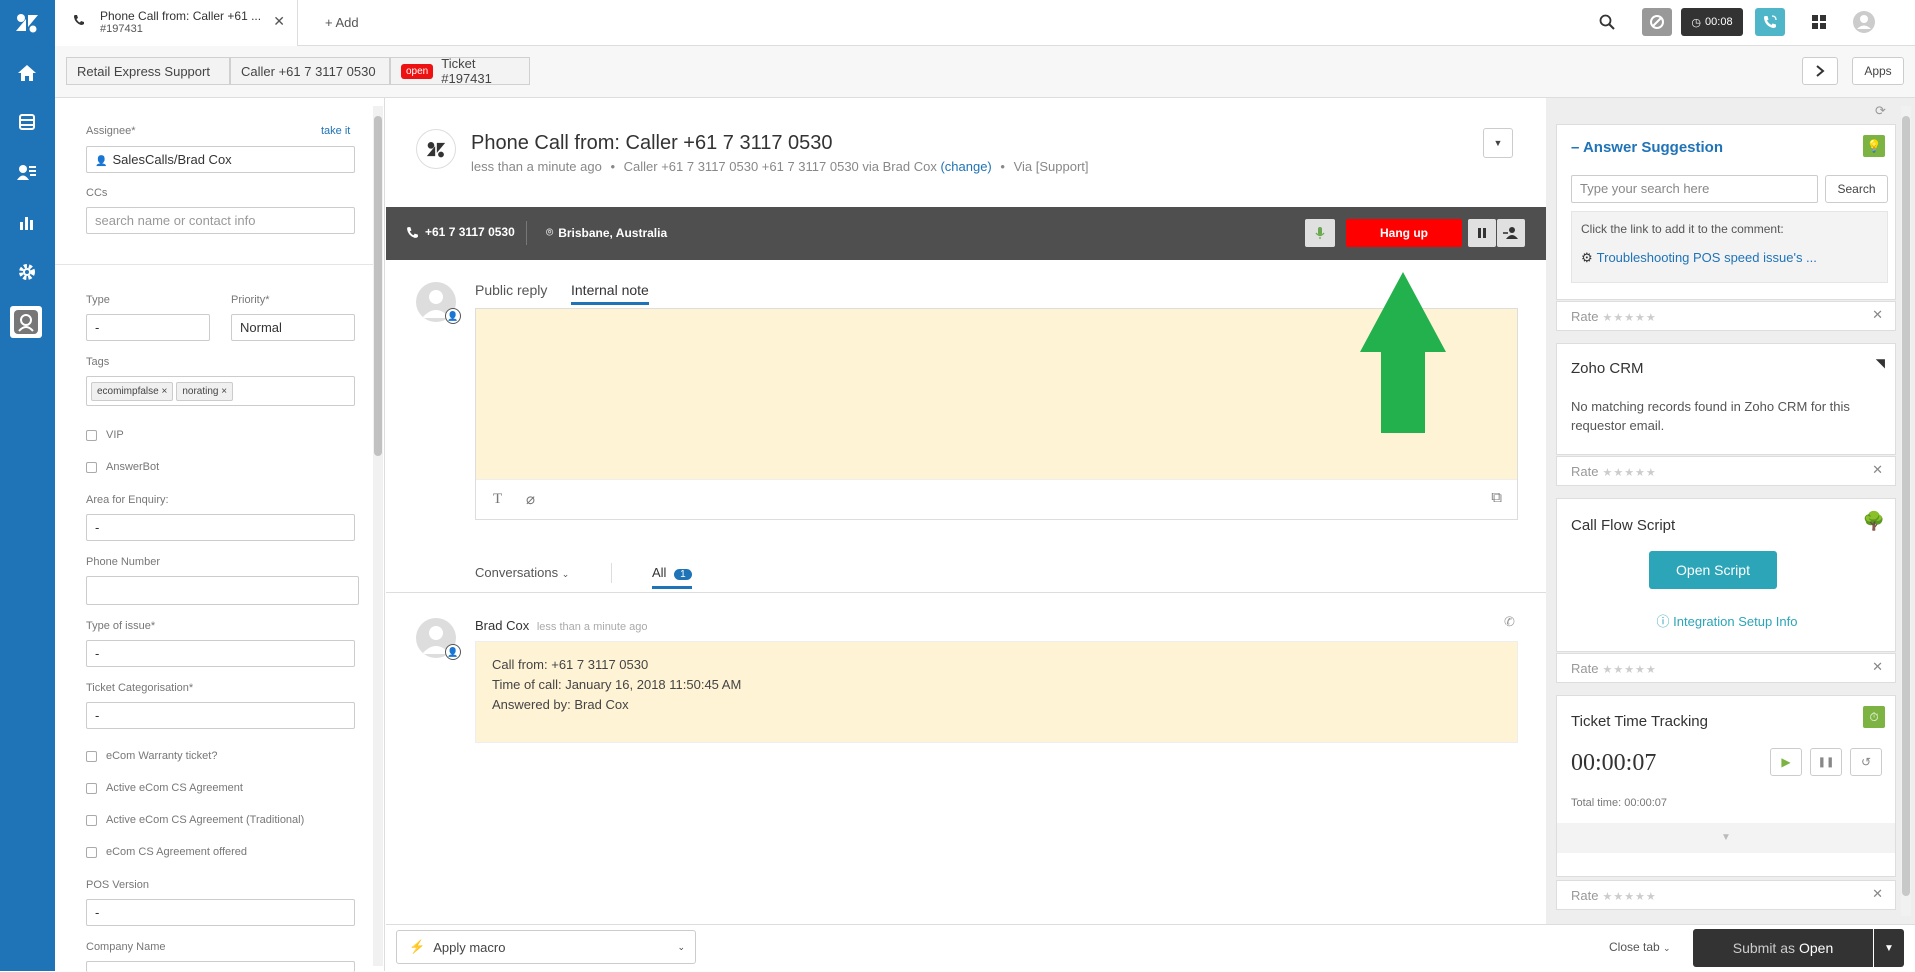  Describe the element at coordinates (151, 756) in the screenshot. I see `warranty-checkbox: eCom Warranty ticket?` at that location.